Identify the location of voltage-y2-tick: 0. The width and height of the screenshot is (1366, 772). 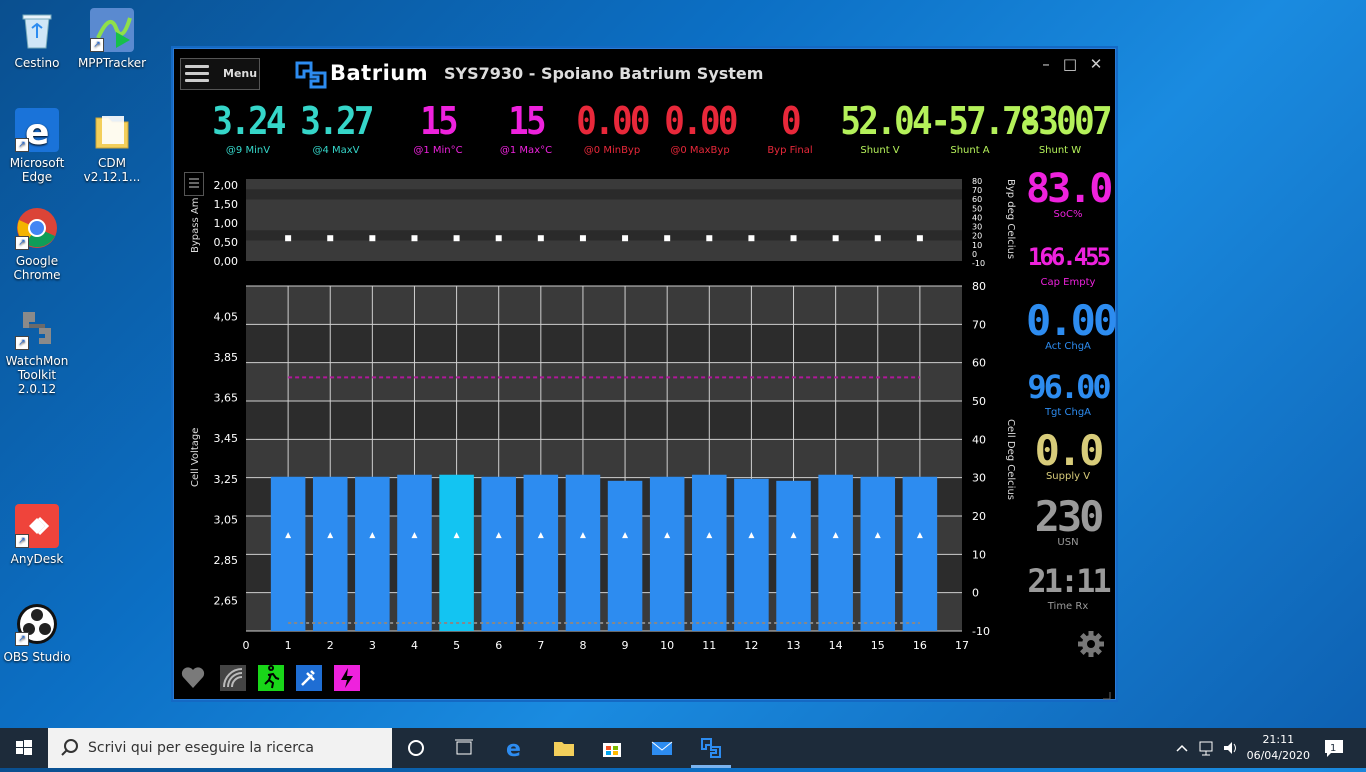
(975, 593).